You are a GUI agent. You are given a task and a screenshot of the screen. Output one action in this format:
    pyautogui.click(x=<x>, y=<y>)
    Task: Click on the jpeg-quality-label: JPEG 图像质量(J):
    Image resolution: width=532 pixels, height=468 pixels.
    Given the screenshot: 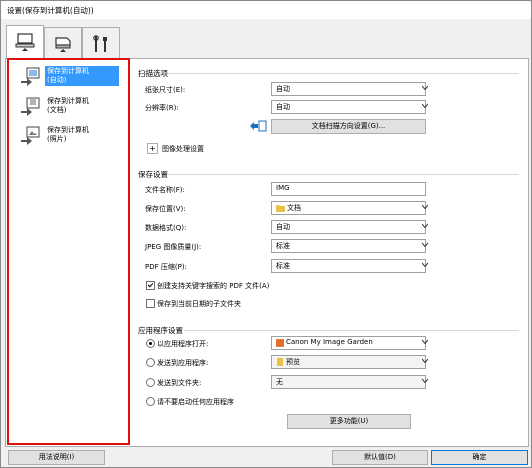 What is the action you would take?
    pyautogui.click(x=173, y=247)
    